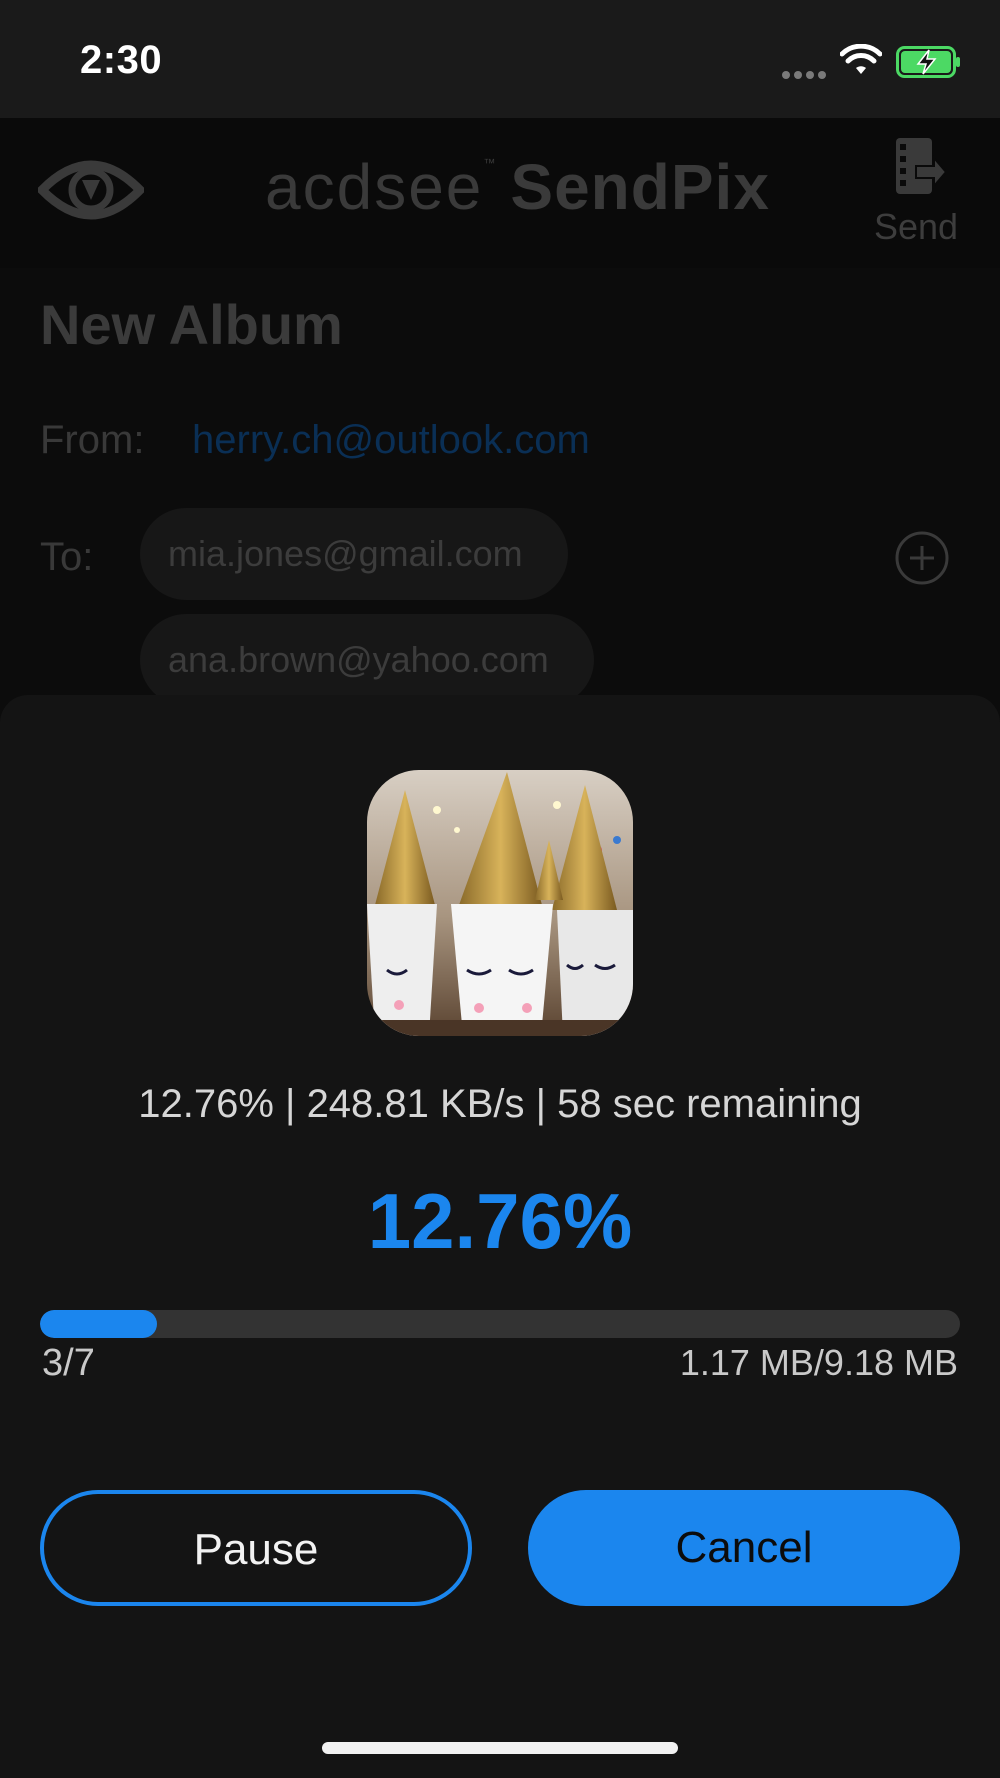  I want to click on add-recipient-icon, so click(922, 558).